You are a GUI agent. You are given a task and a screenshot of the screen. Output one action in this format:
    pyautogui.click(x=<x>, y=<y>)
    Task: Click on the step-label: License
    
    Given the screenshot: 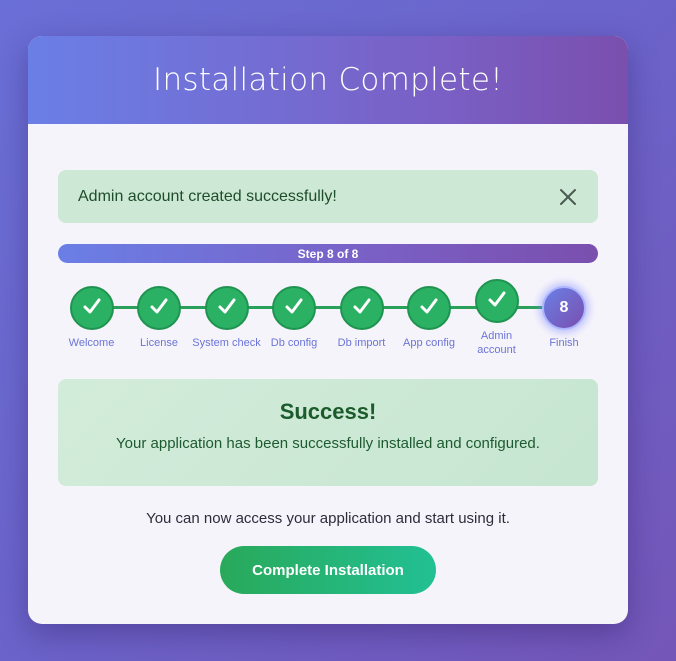 What is the action you would take?
    pyautogui.click(x=159, y=343)
    